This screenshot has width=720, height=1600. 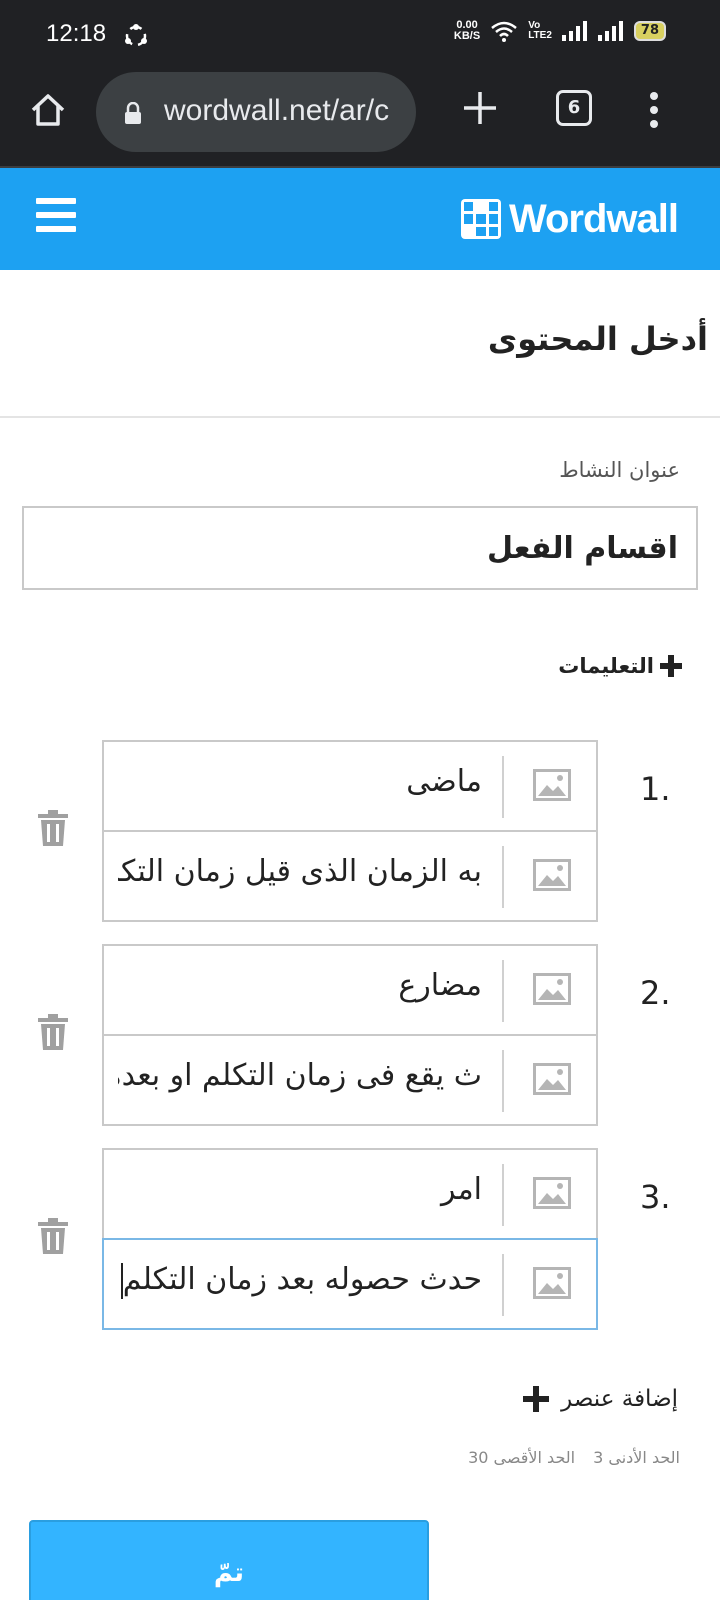 What do you see at coordinates (133, 113) in the screenshot?
I see `lock-icon` at bounding box center [133, 113].